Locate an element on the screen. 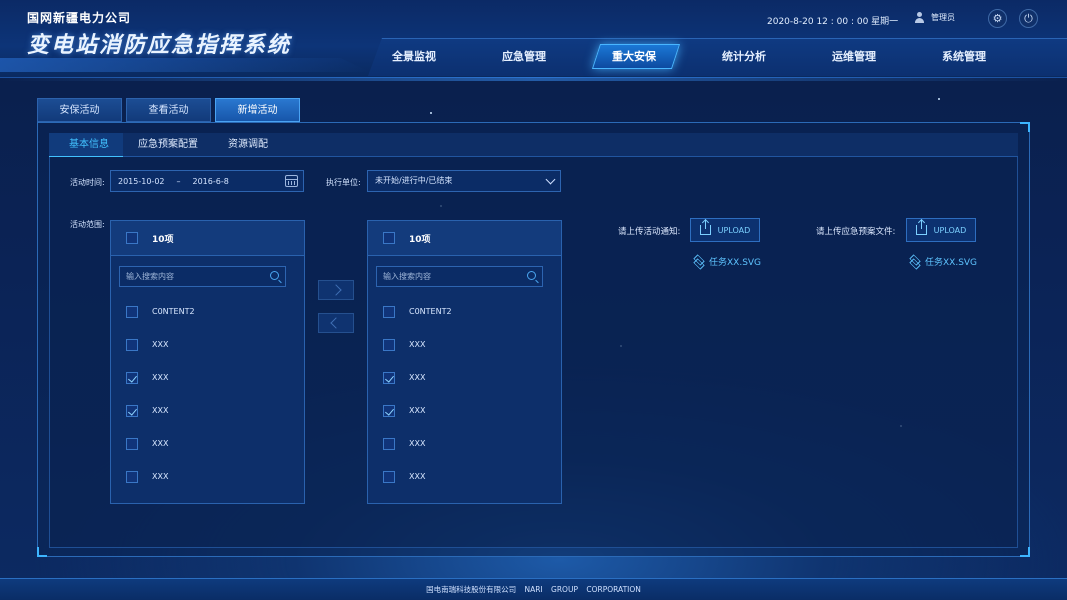  nav-item-security: 重大安保 is located at coordinates (634, 57).